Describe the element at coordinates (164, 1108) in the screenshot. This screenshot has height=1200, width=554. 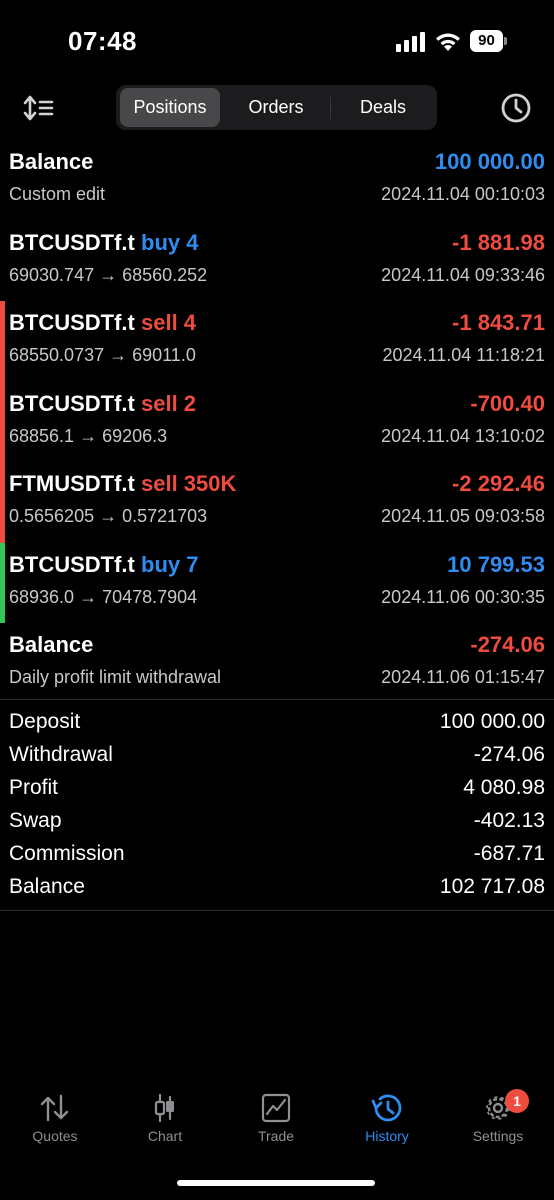
I see `chart-icon` at that location.